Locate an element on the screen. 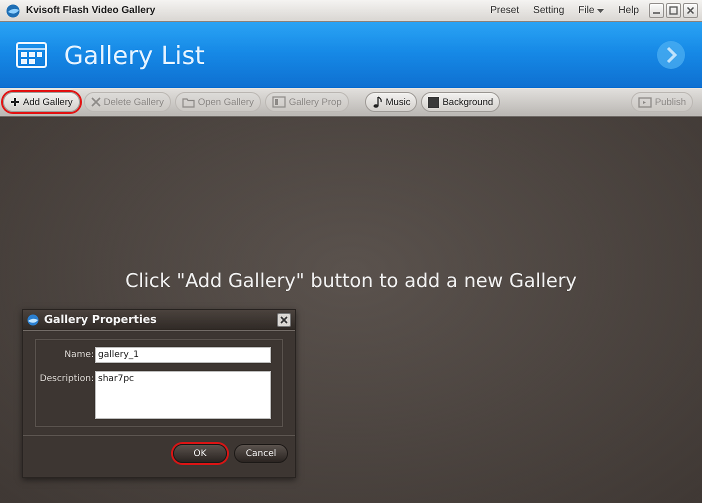 This screenshot has width=702, height=503. plus-icon is located at coordinates (15, 102).